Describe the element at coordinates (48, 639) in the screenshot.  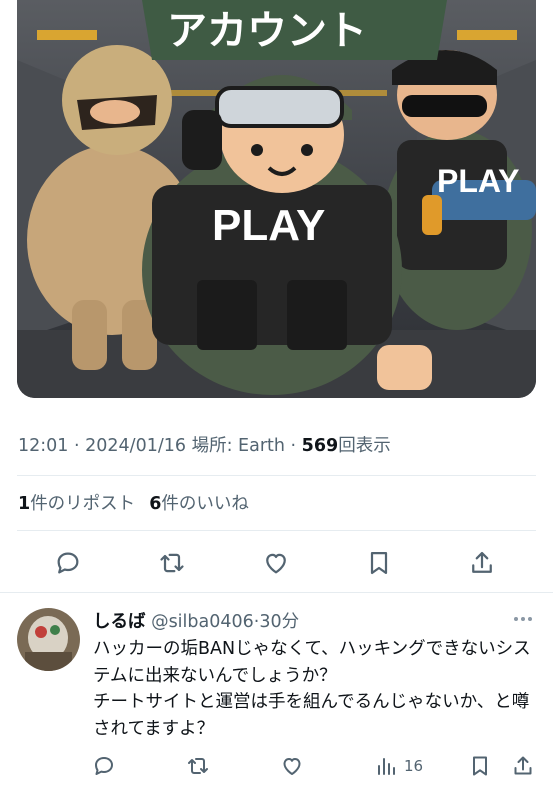
I see `avatar` at that location.